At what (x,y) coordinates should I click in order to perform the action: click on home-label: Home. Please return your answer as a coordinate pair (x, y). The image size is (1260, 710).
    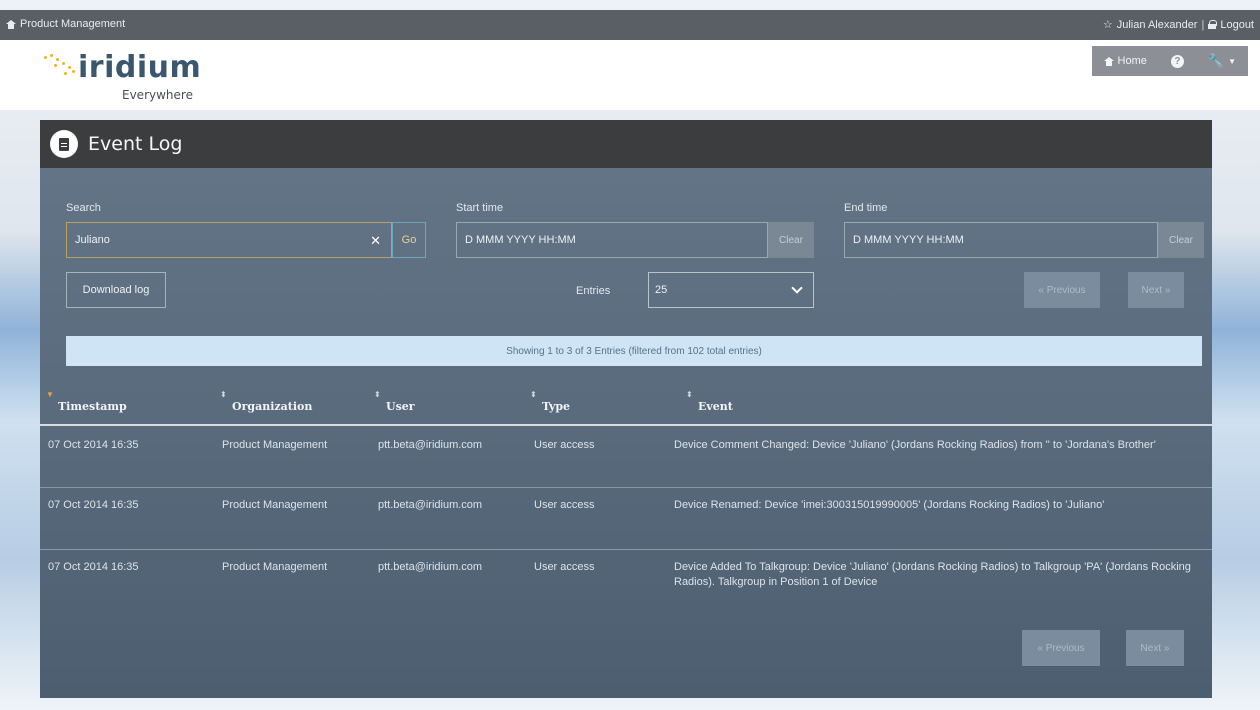
    Looking at the image, I should click on (1132, 61).